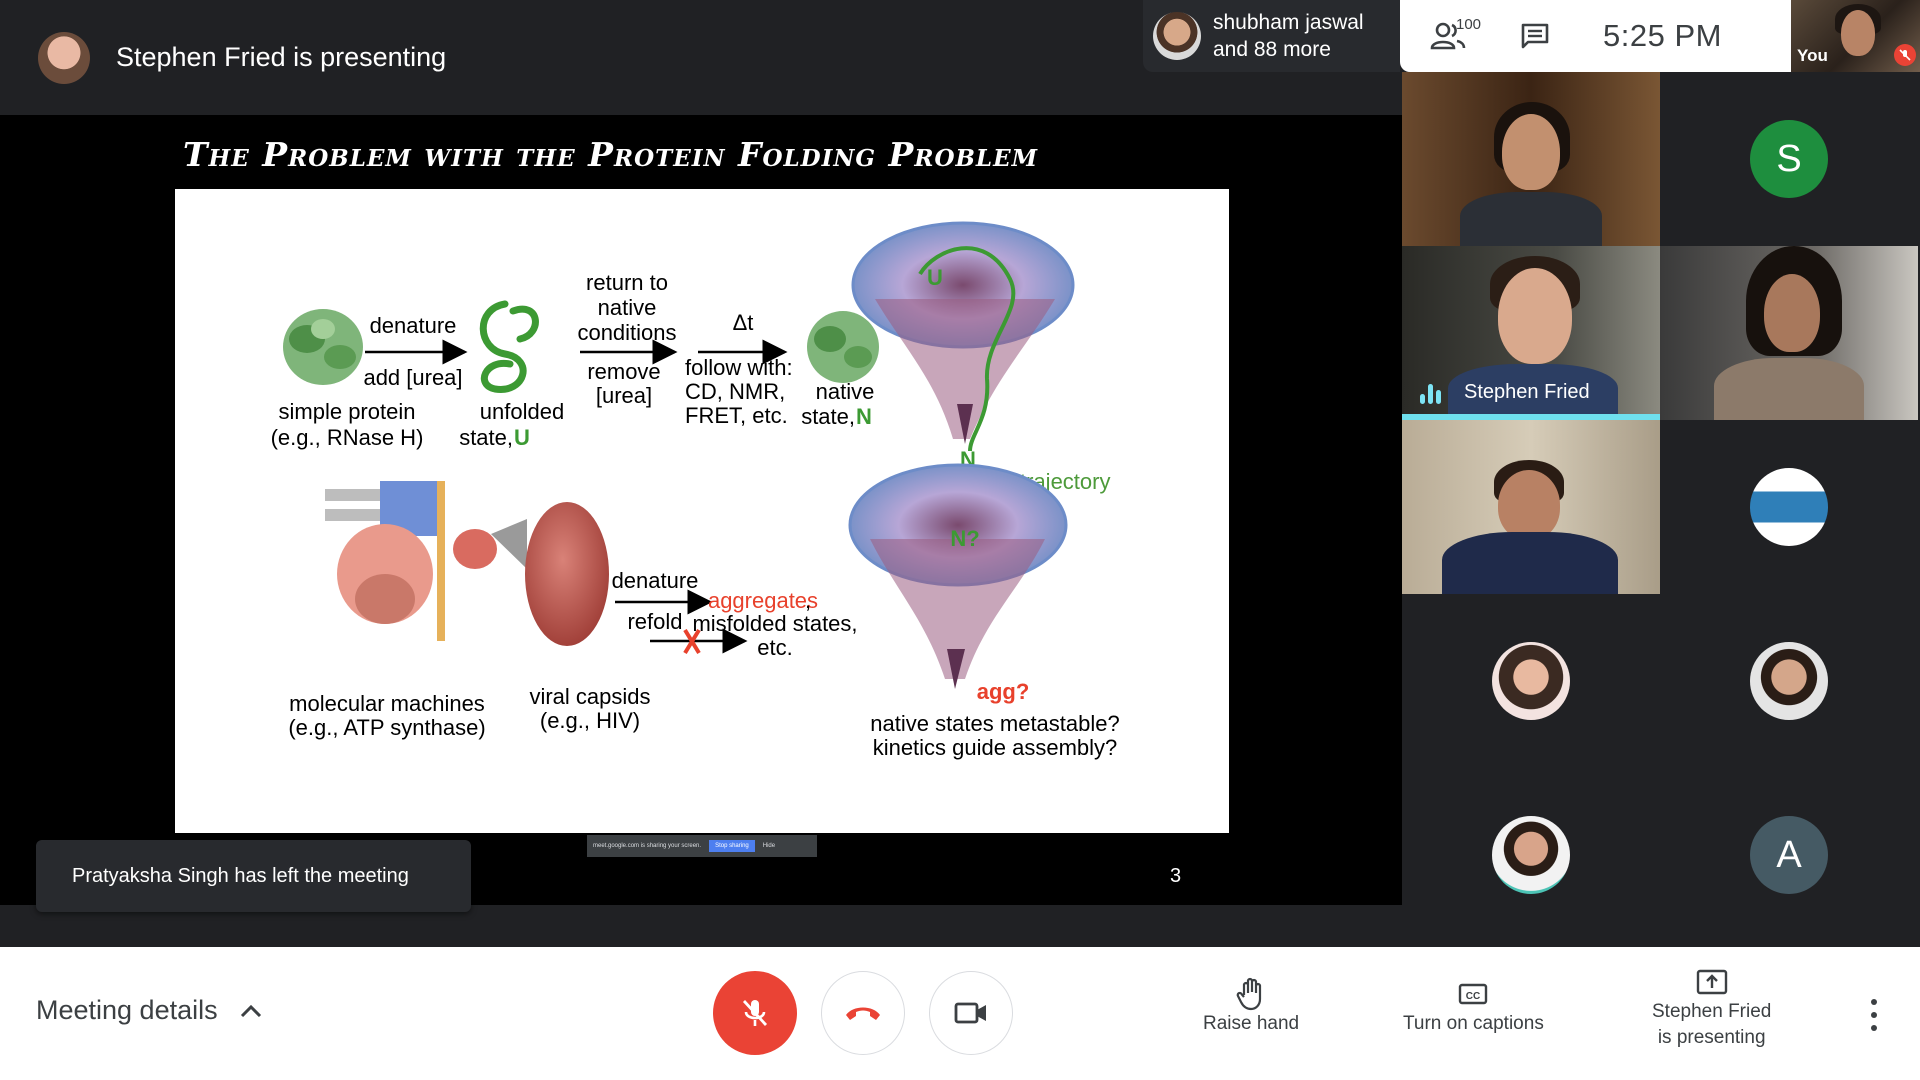 Image resolution: width=1920 pixels, height=1080 pixels. Describe the element at coordinates (1251, 1007) in the screenshot. I see `raise-hand-button: Raise hand` at that location.